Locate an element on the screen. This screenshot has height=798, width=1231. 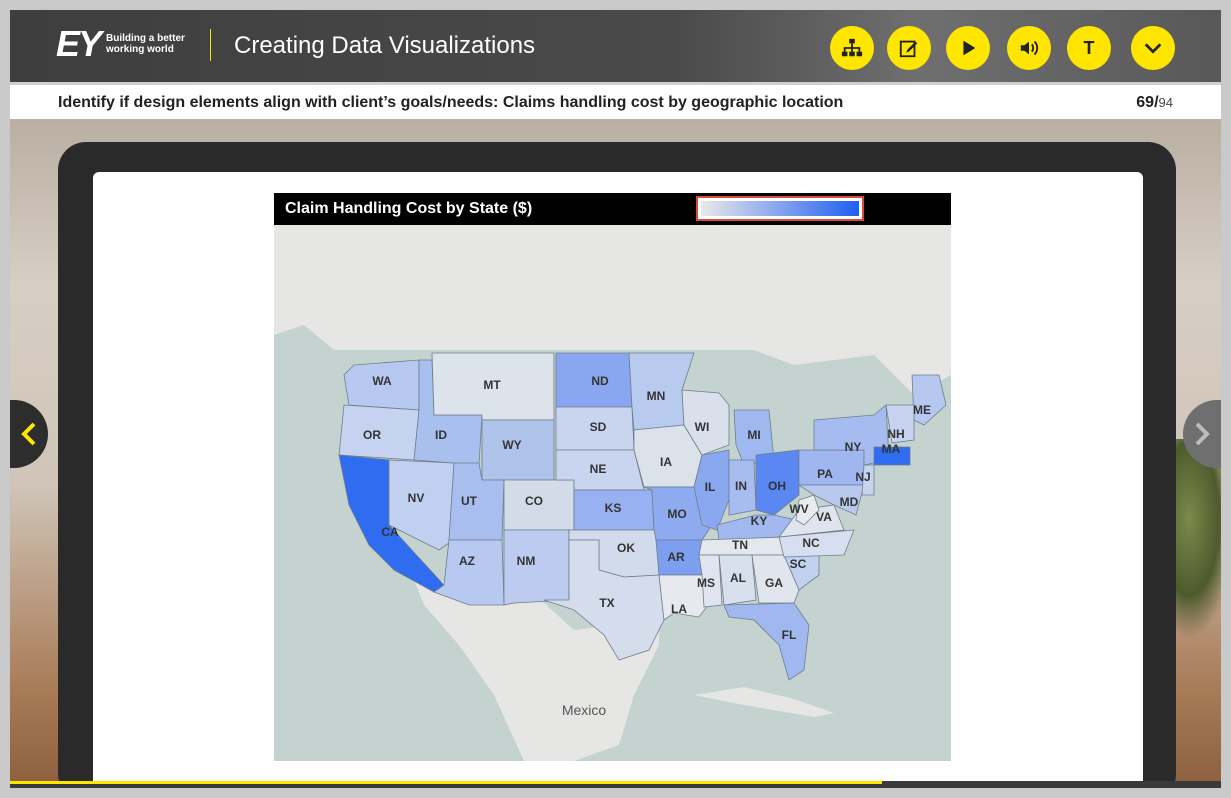
audio-button is located at coordinates (1029, 48).